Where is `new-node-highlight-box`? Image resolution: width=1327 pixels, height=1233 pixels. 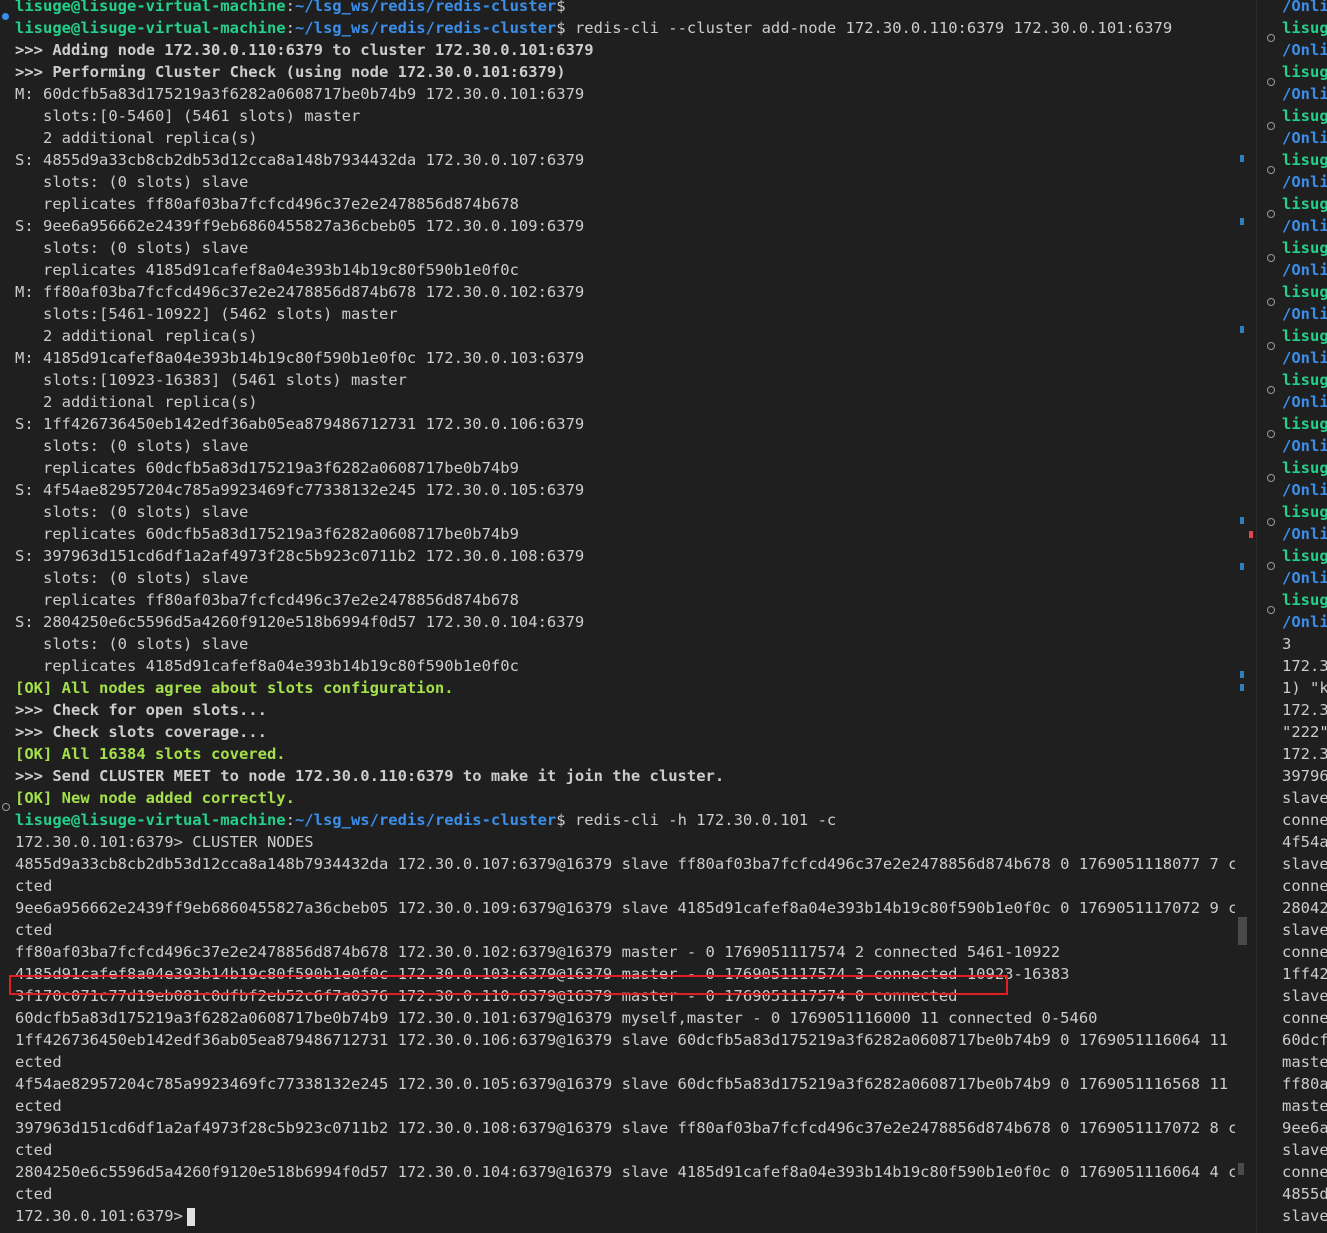
new-node-highlight-box is located at coordinates (508, 985).